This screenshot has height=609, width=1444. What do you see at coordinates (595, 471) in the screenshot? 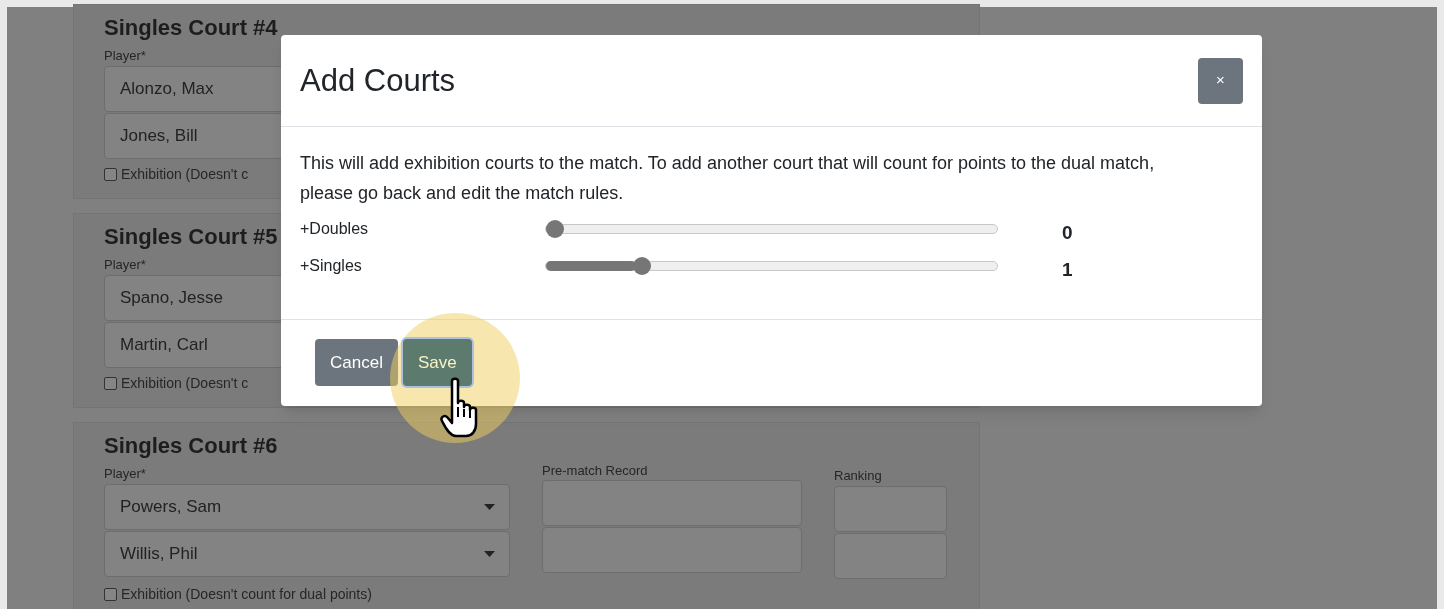
I see `field-label: Pre-match Record` at bounding box center [595, 471].